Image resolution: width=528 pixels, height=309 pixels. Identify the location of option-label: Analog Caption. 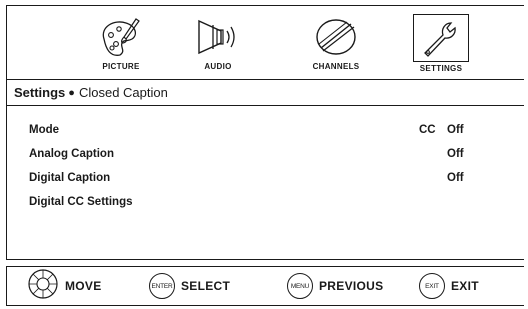
(71, 154).